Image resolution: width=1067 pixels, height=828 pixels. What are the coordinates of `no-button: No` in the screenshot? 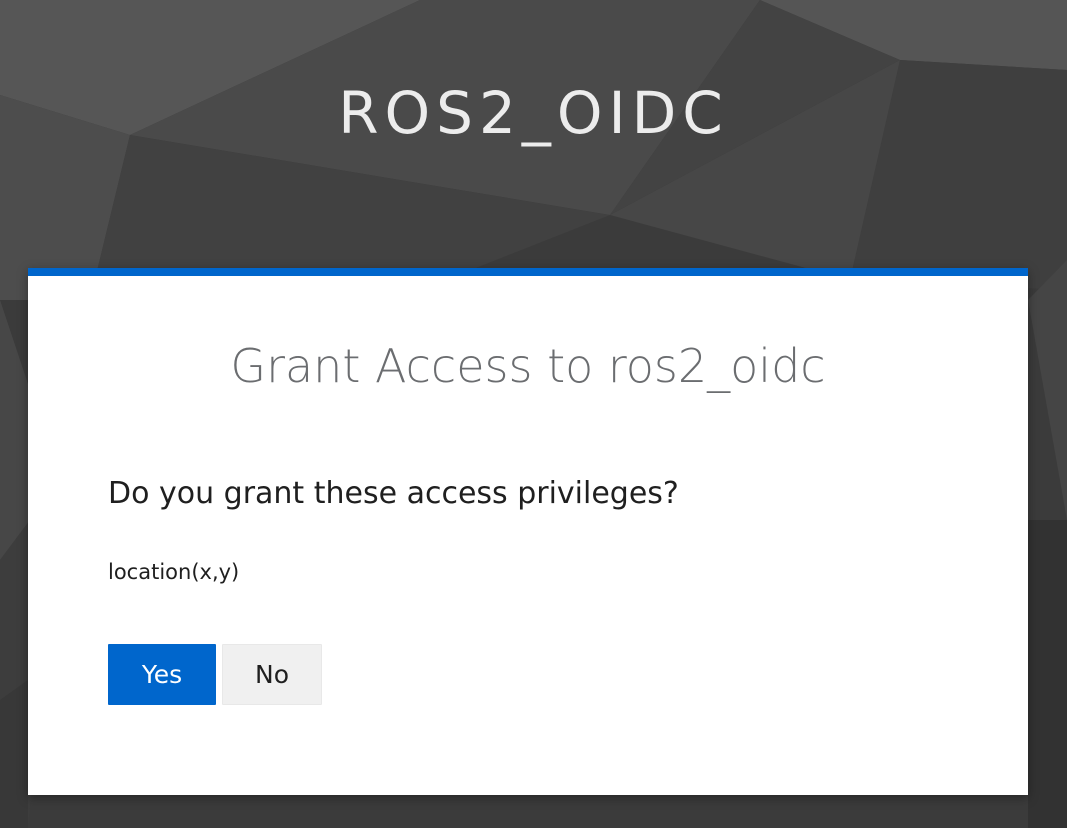 It's located at (272, 674).